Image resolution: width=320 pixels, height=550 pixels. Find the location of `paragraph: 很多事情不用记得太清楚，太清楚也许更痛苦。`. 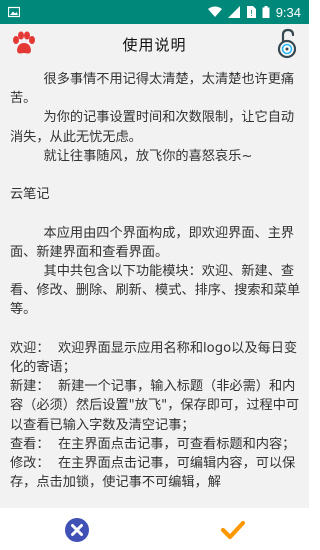

paragraph: 很多事情不用记得太清楚，太清楚也许更痛苦。 is located at coordinates (152, 89).